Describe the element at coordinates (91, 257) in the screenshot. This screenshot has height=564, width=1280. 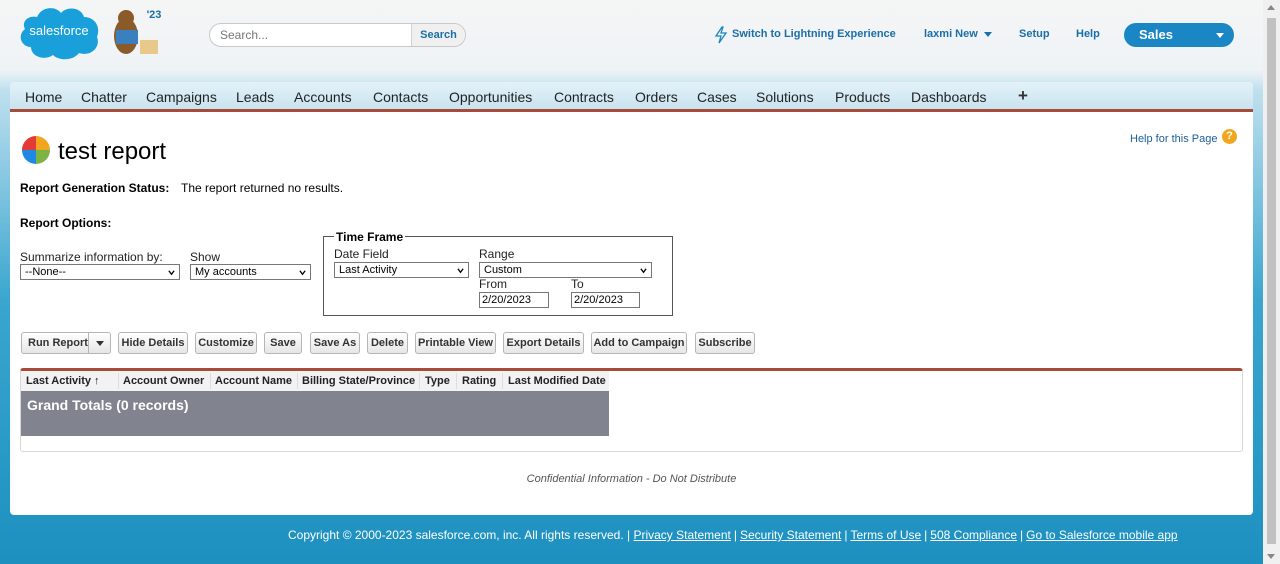
I see `summarize-label: Summarize information by:` at that location.